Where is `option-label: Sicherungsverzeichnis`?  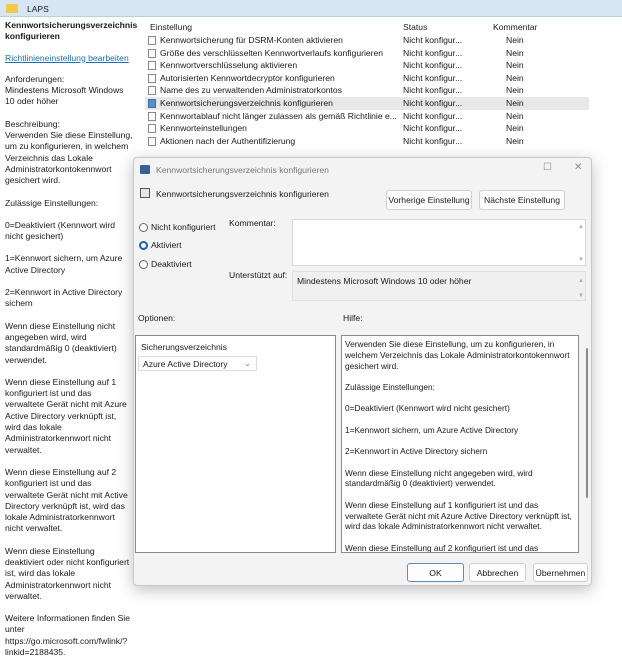 option-label: Sicherungsverzeichnis is located at coordinates (184, 347).